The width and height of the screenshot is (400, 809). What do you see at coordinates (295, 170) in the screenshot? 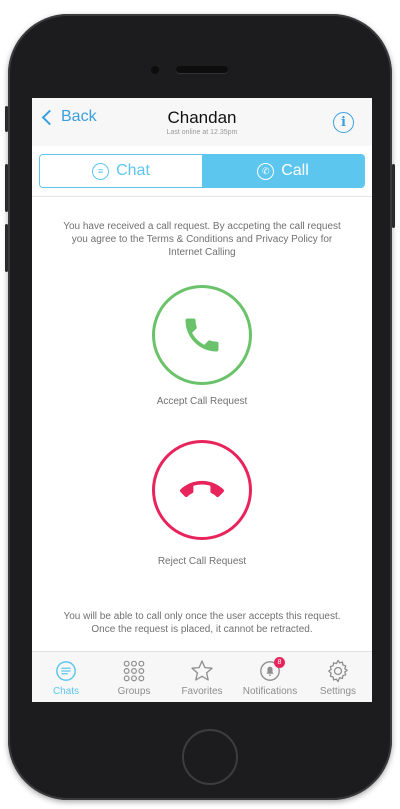
I see `tab-call-label: Call` at bounding box center [295, 170].